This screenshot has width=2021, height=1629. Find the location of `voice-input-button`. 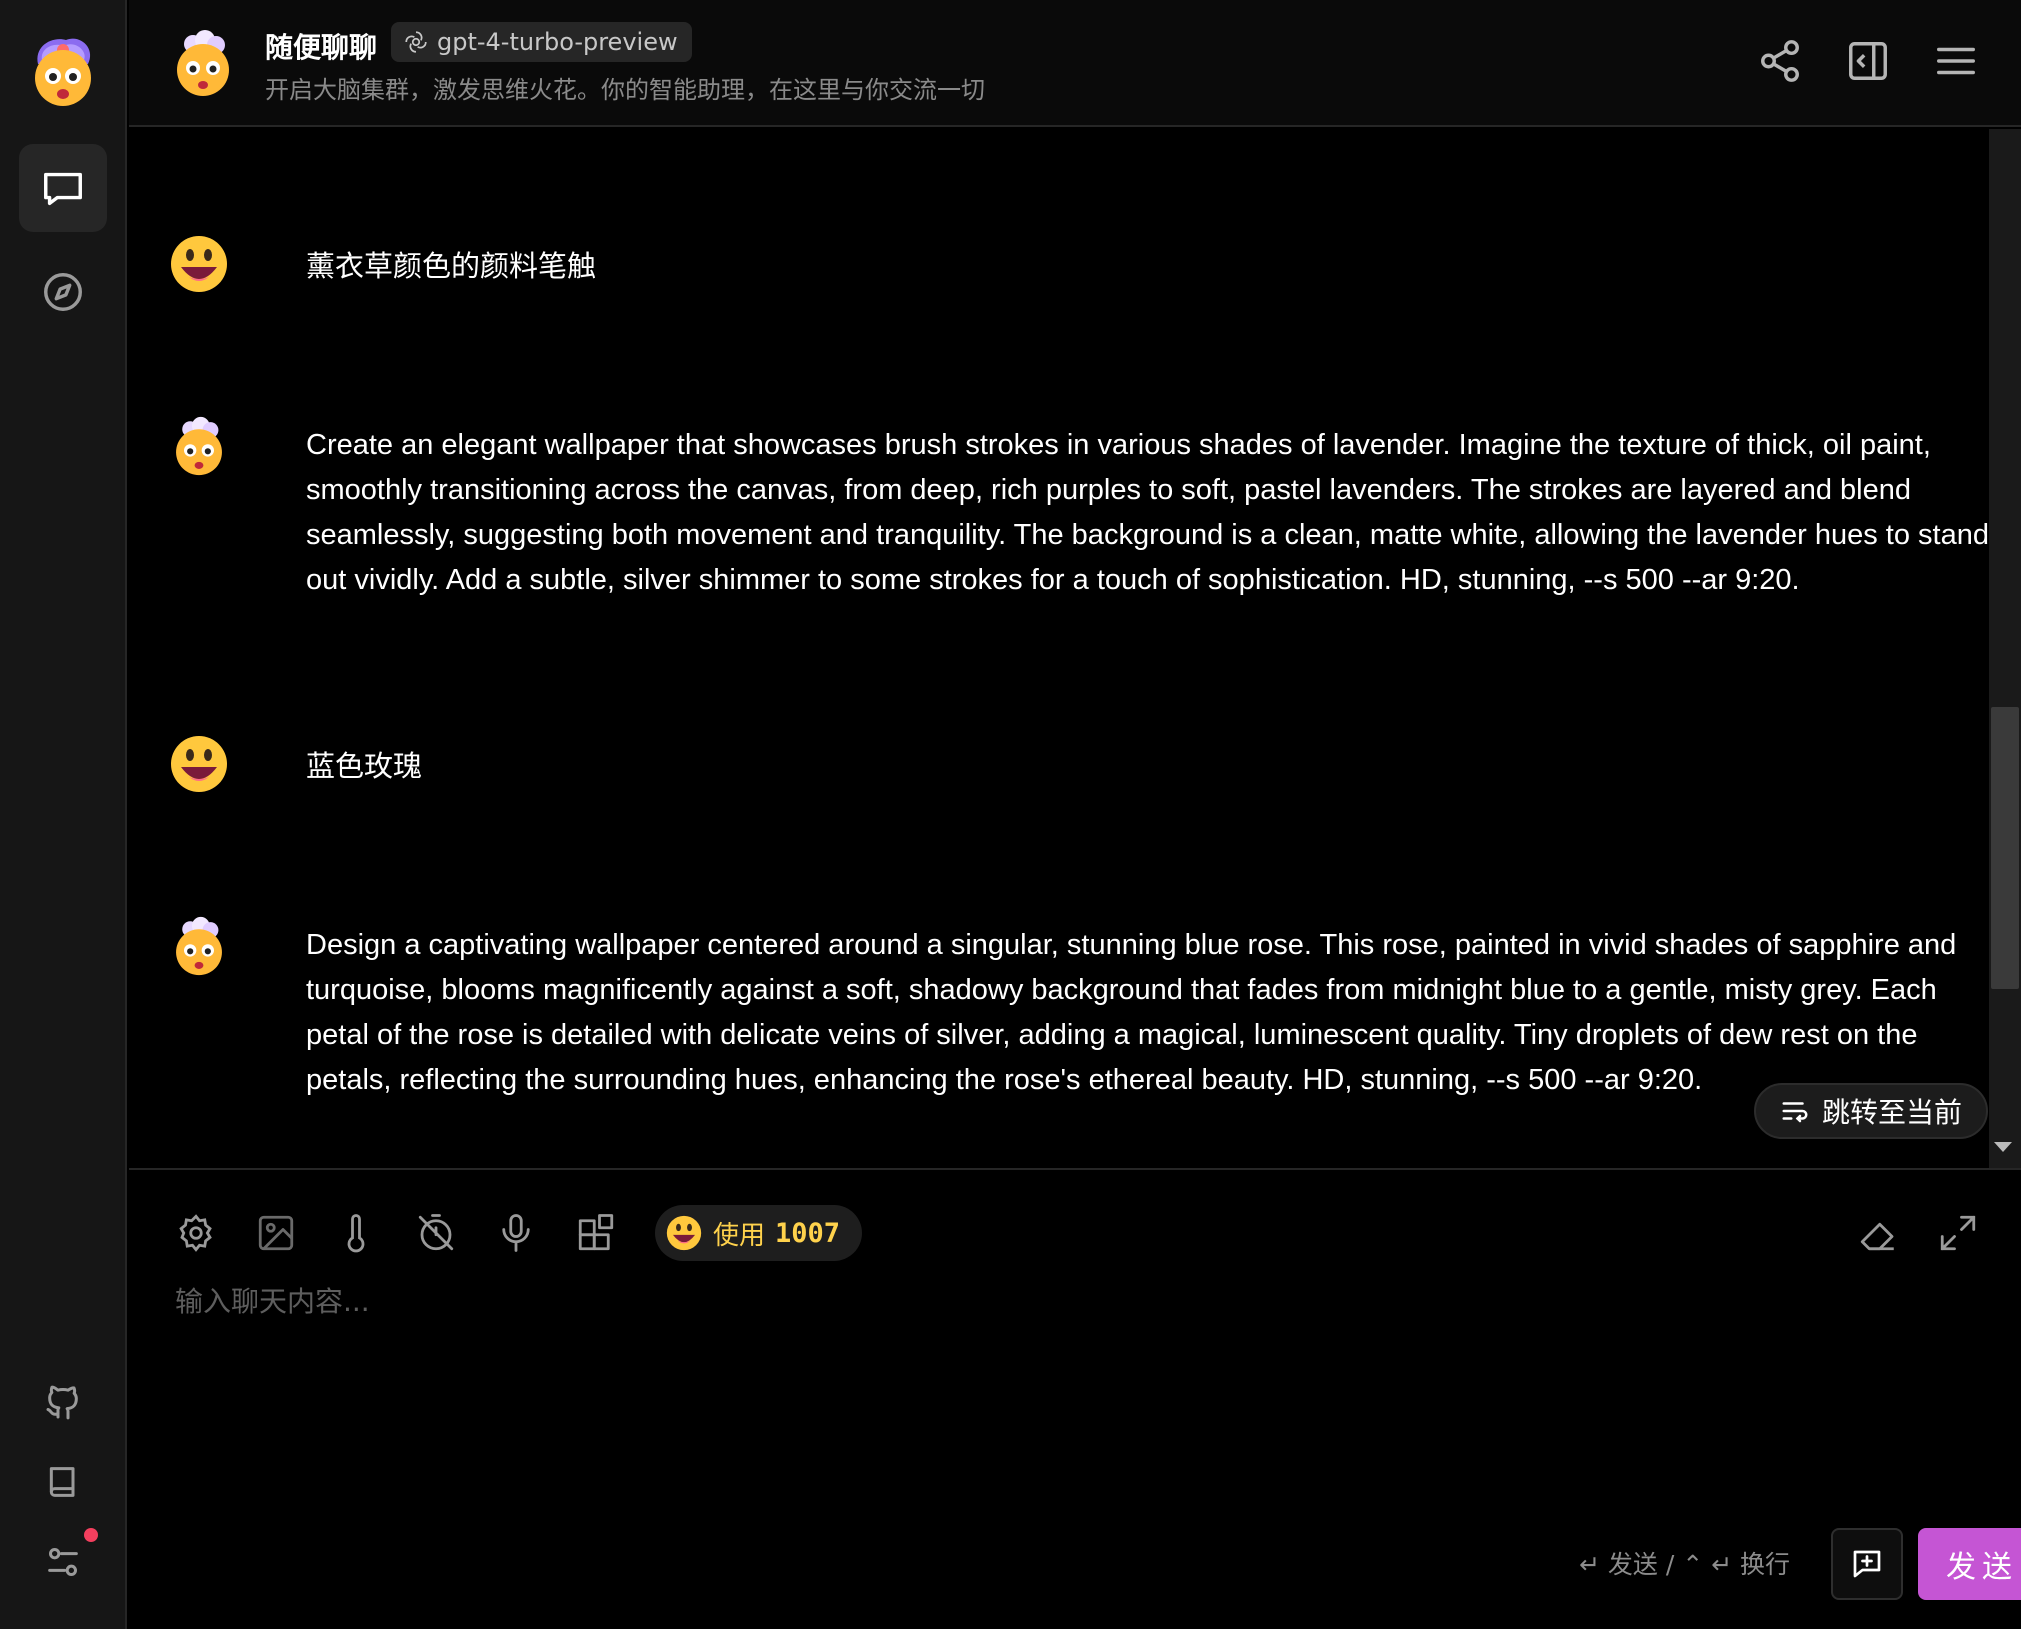

voice-input-button is located at coordinates (516, 1233).